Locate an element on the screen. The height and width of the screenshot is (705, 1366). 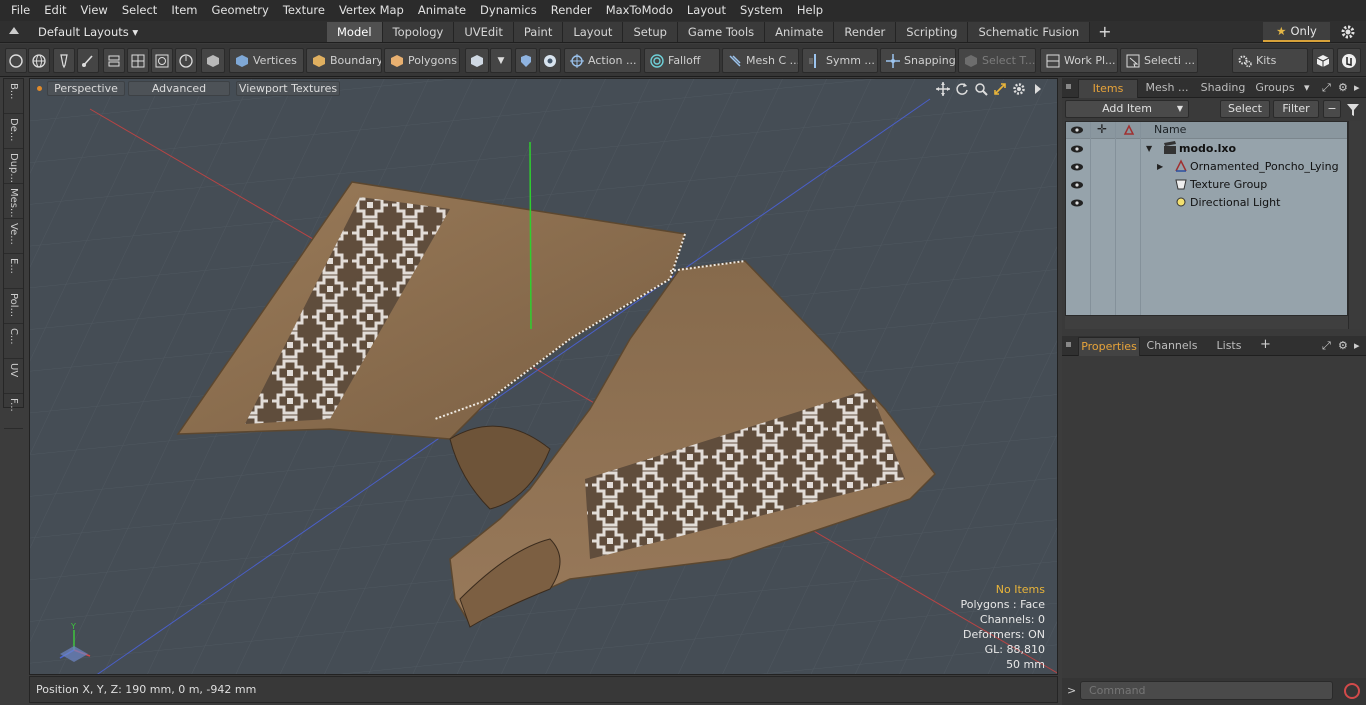
tab-shading: Shading is located at coordinates (1223, 88).